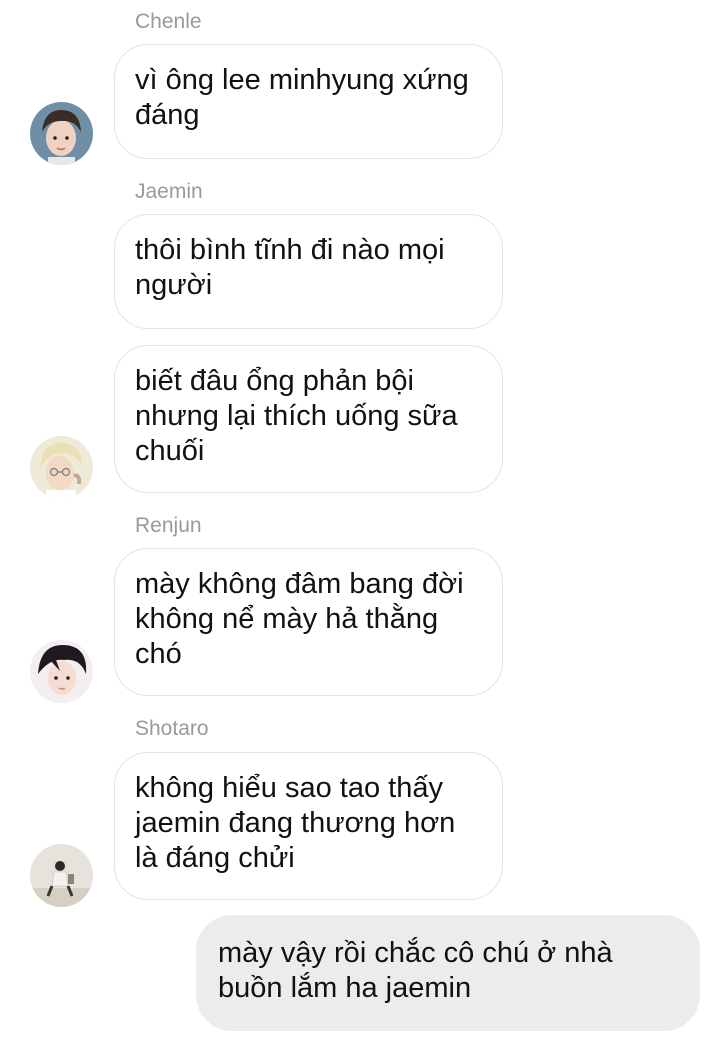 This screenshot has height=1046, width=719. I want to click on message-text-line: không nể mày hả thằng, so click(287, 619).